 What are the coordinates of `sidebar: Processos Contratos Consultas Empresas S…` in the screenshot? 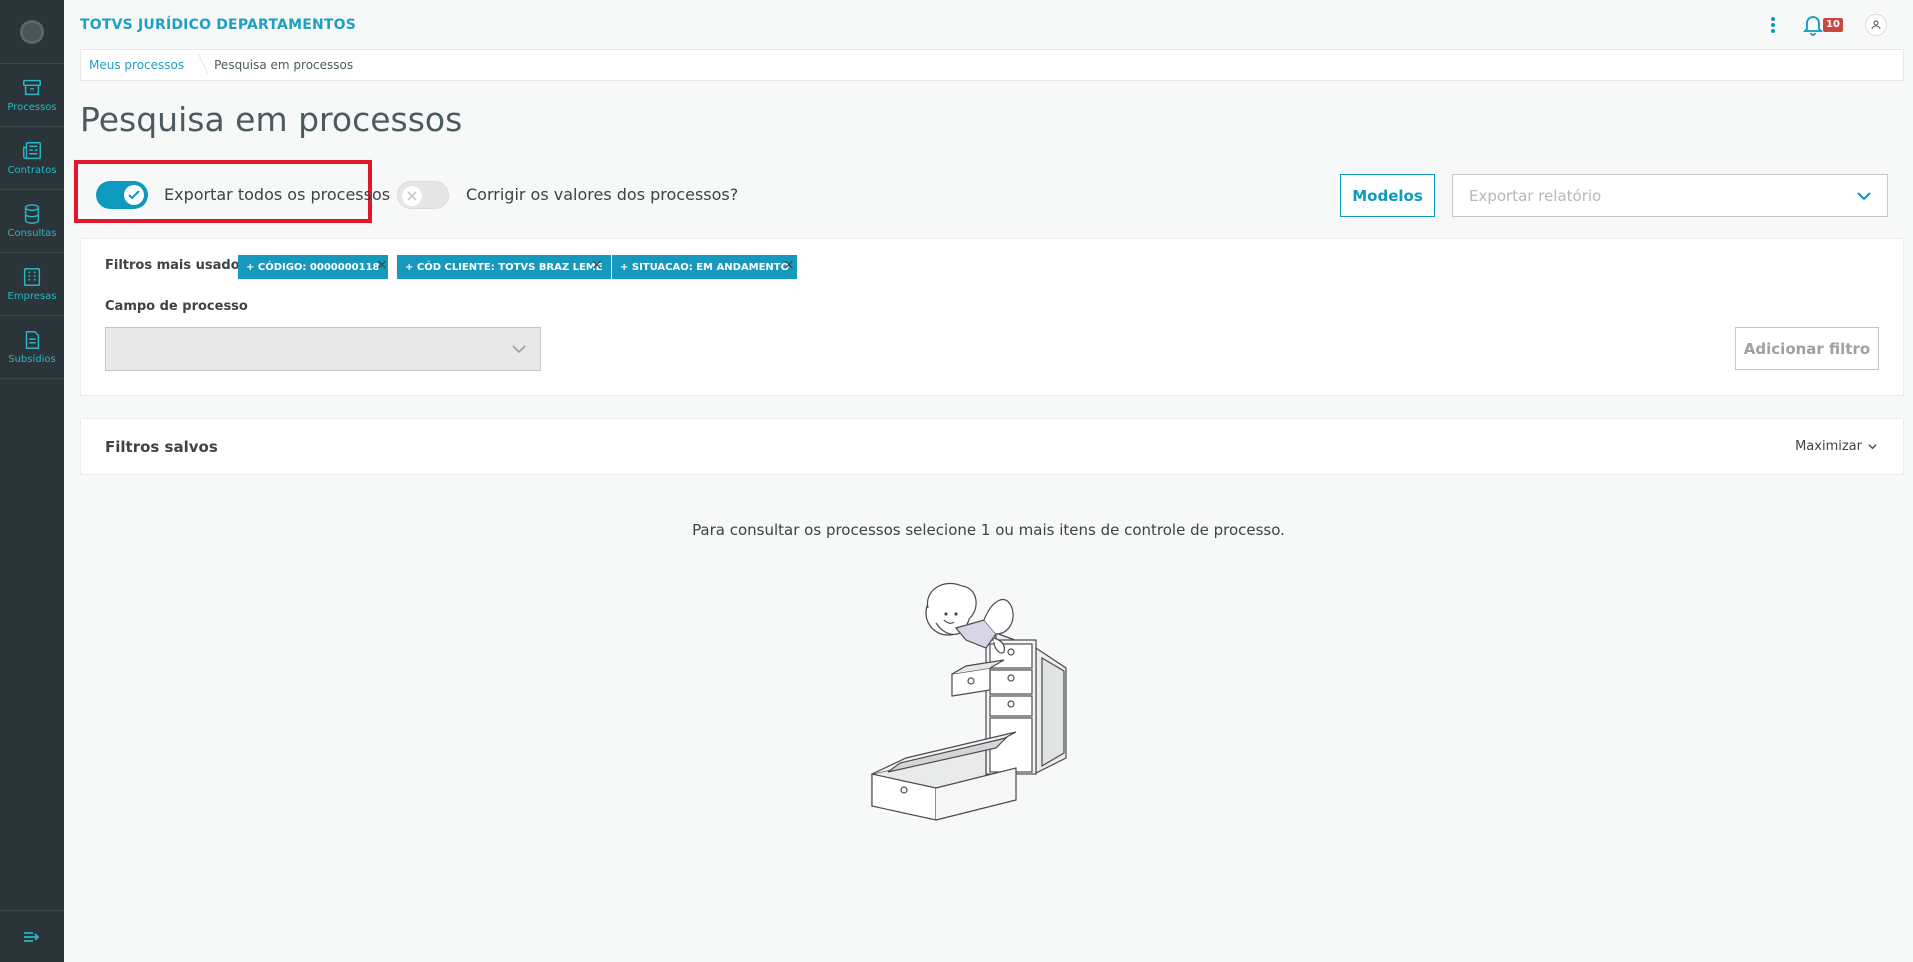 It's located at (32, 481).